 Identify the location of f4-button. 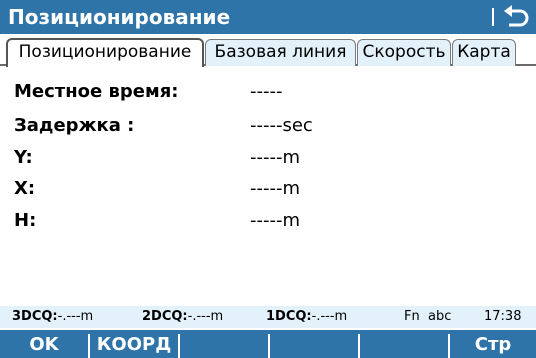
(314, 344).